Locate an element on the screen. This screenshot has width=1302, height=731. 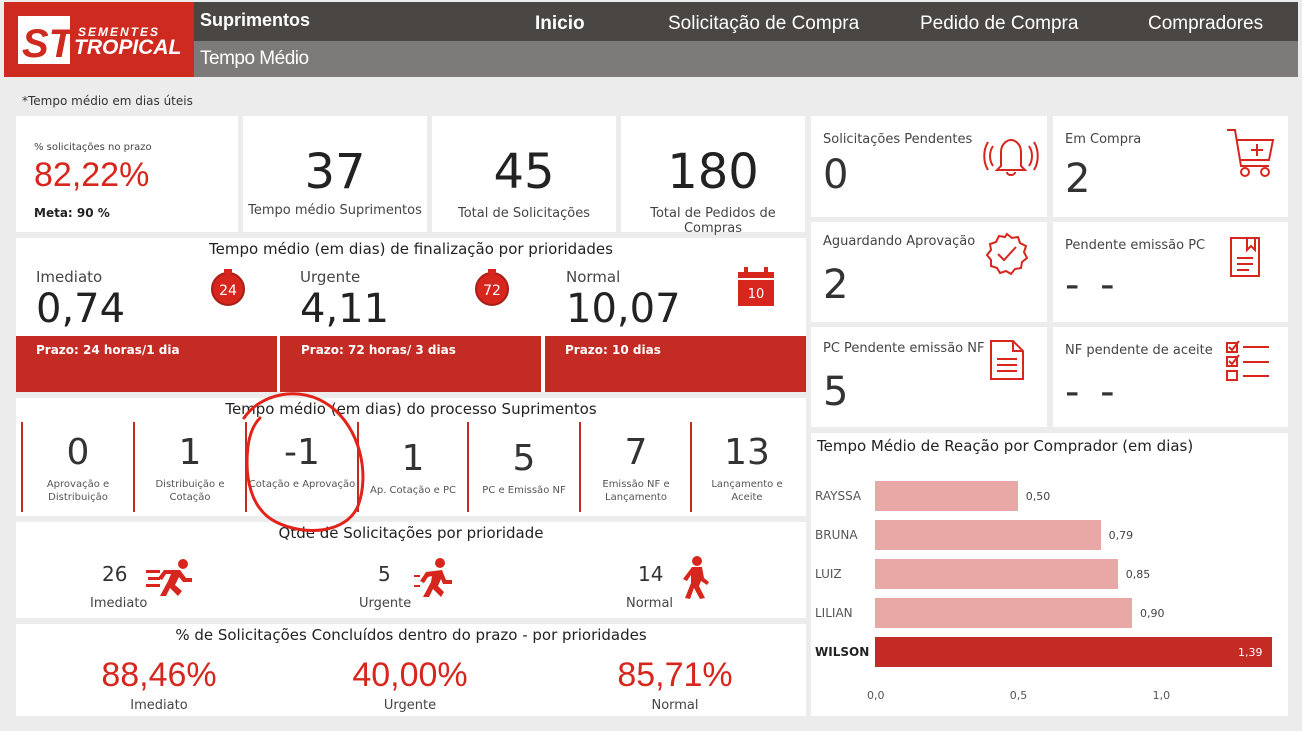
bar-value-label: 0,90 is located at coordinates (1152, 613).